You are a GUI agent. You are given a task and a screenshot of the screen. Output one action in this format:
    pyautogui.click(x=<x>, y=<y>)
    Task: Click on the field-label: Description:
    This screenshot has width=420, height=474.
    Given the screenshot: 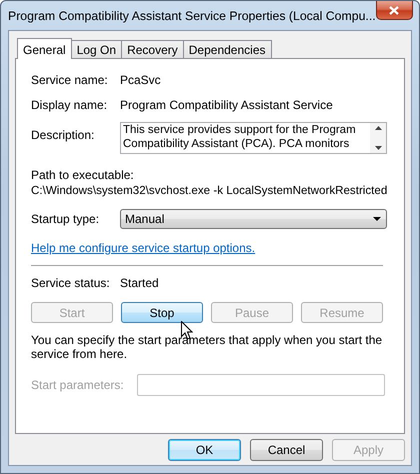 What is the action you would take?
    pyautogui.click(x=63, y=135)
    